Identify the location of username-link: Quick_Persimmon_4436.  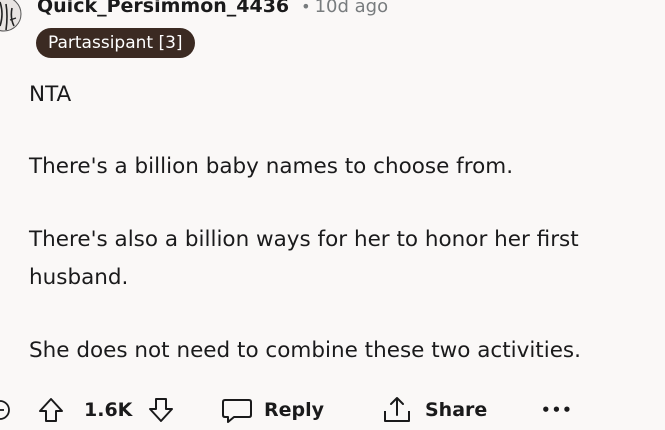
(163, 8).